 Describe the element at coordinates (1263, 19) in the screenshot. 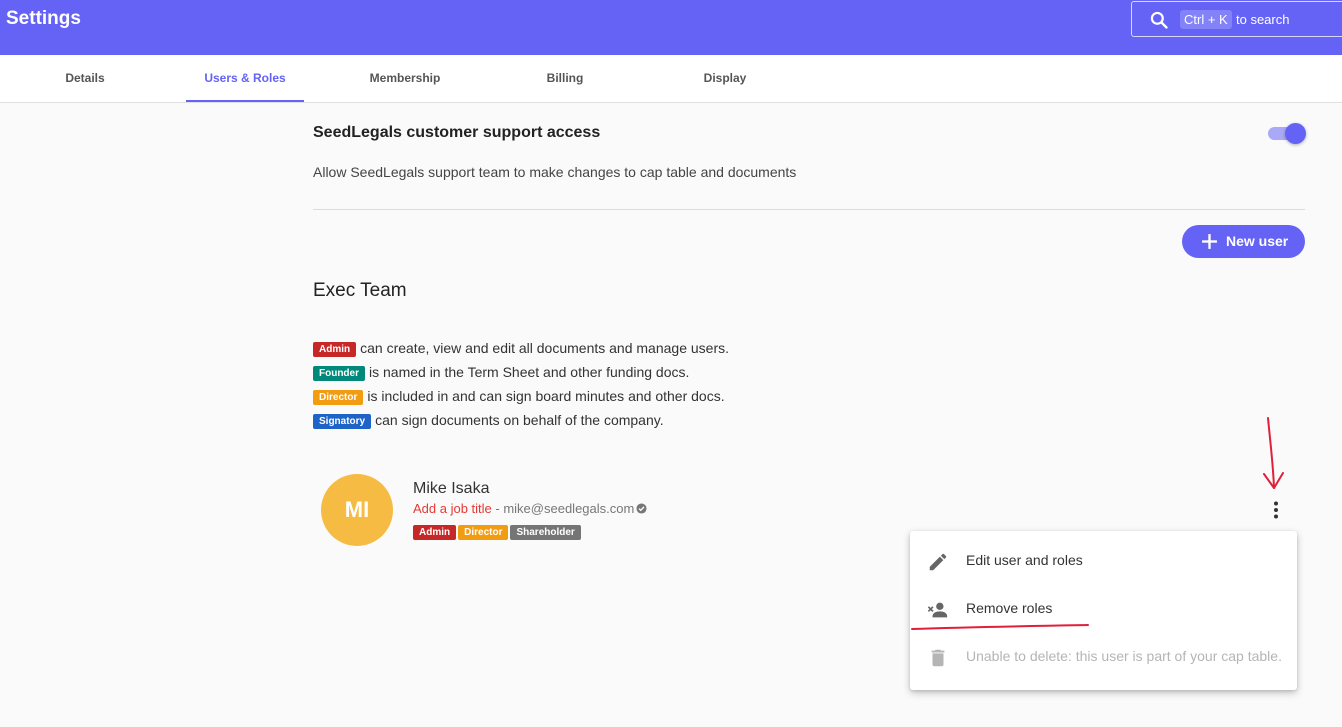

I see `search-hint: to search` at that location.